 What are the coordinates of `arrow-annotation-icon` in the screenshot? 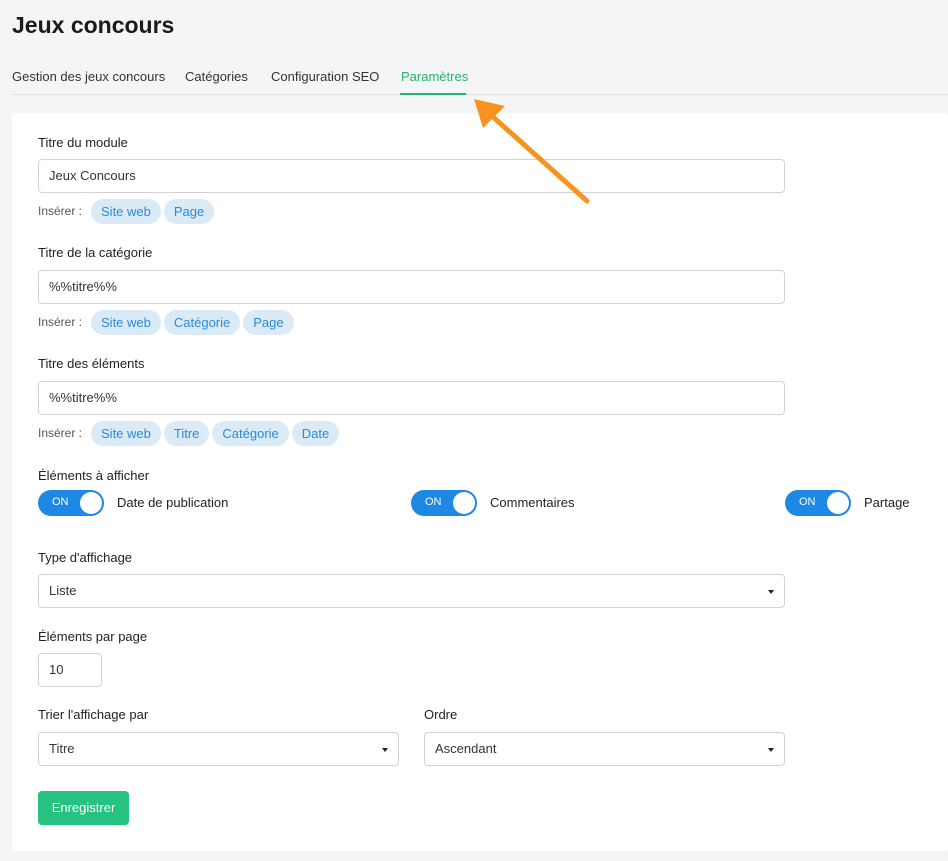 It's located at (532, 151).